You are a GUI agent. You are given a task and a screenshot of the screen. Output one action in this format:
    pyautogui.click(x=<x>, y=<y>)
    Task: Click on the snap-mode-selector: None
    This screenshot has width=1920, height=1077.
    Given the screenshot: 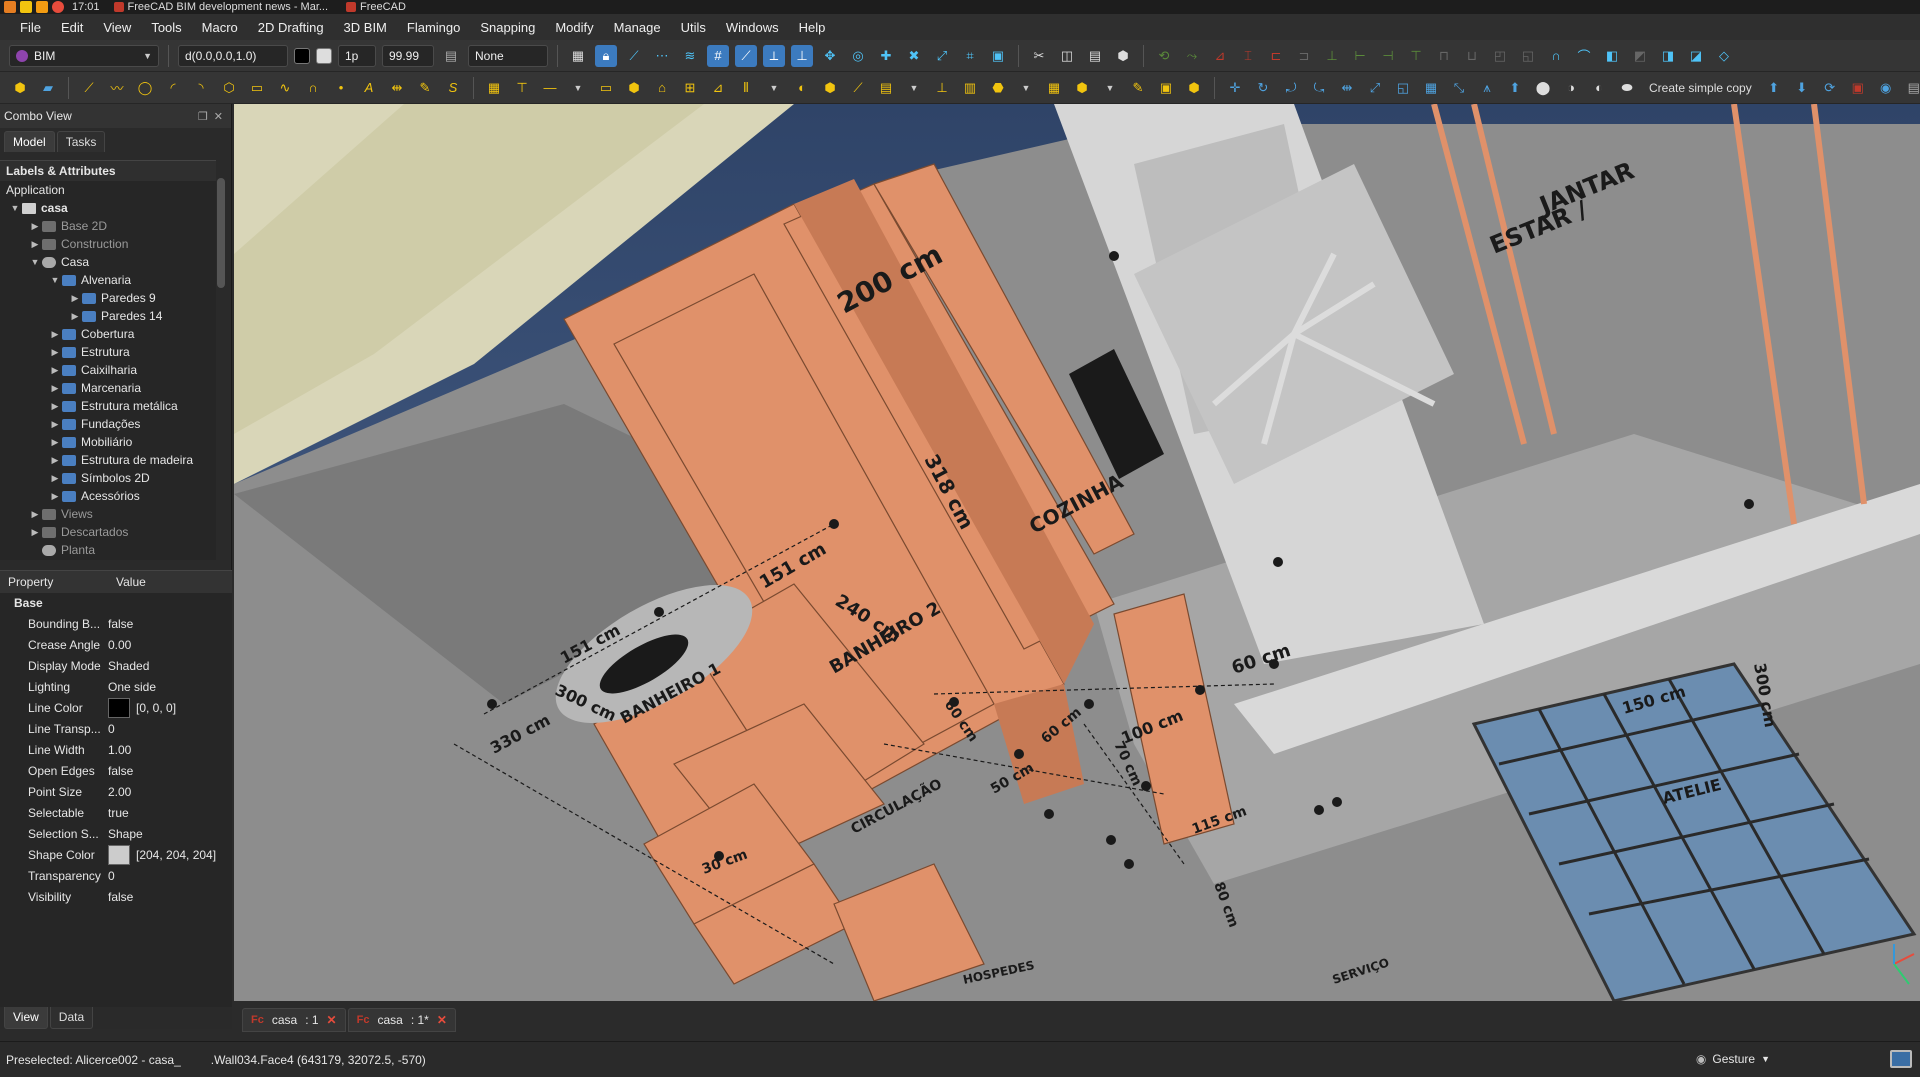 What is the action you would take?
    pyautogui.click(x=508, y=55)
    